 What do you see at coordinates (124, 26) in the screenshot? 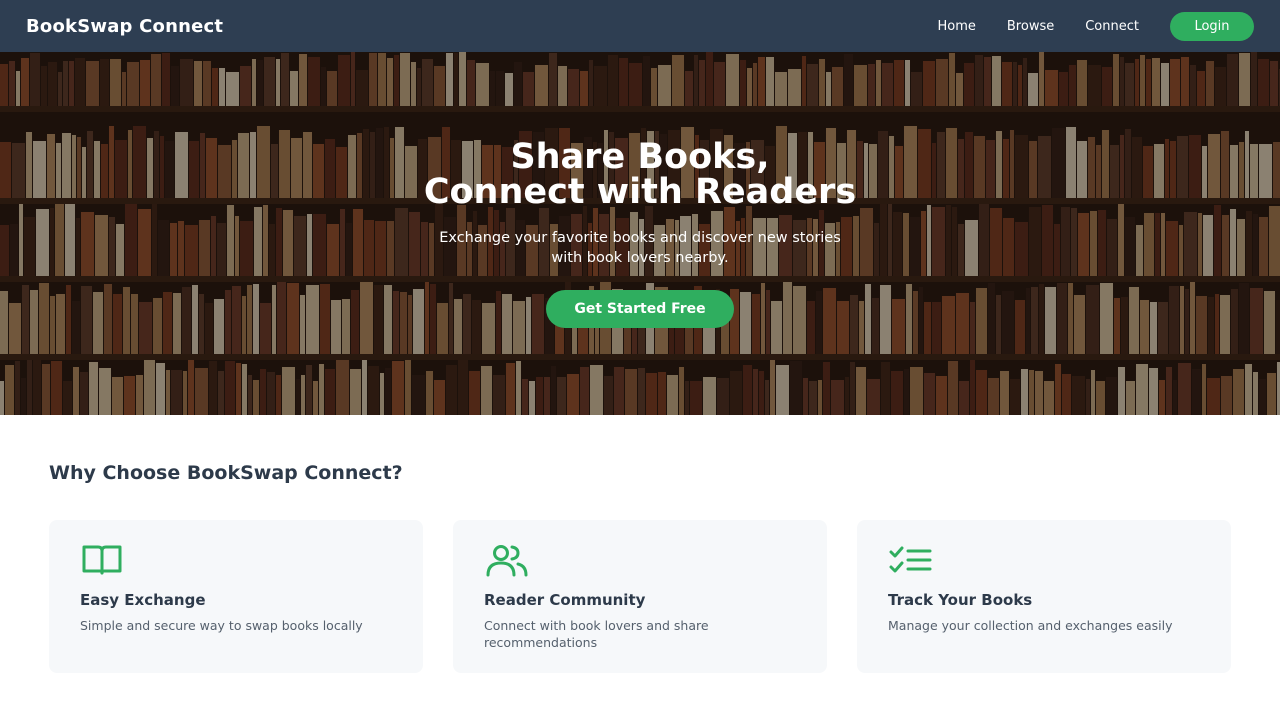
I see `brand-logo: BookSwap Connect` at bounding box center [124, 26].